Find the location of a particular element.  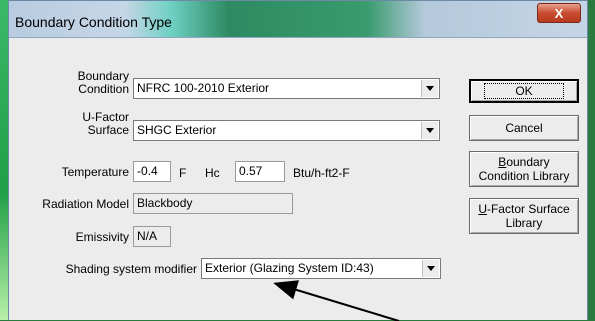

annotation-arrow-icon is located at coordinates (336, 300).